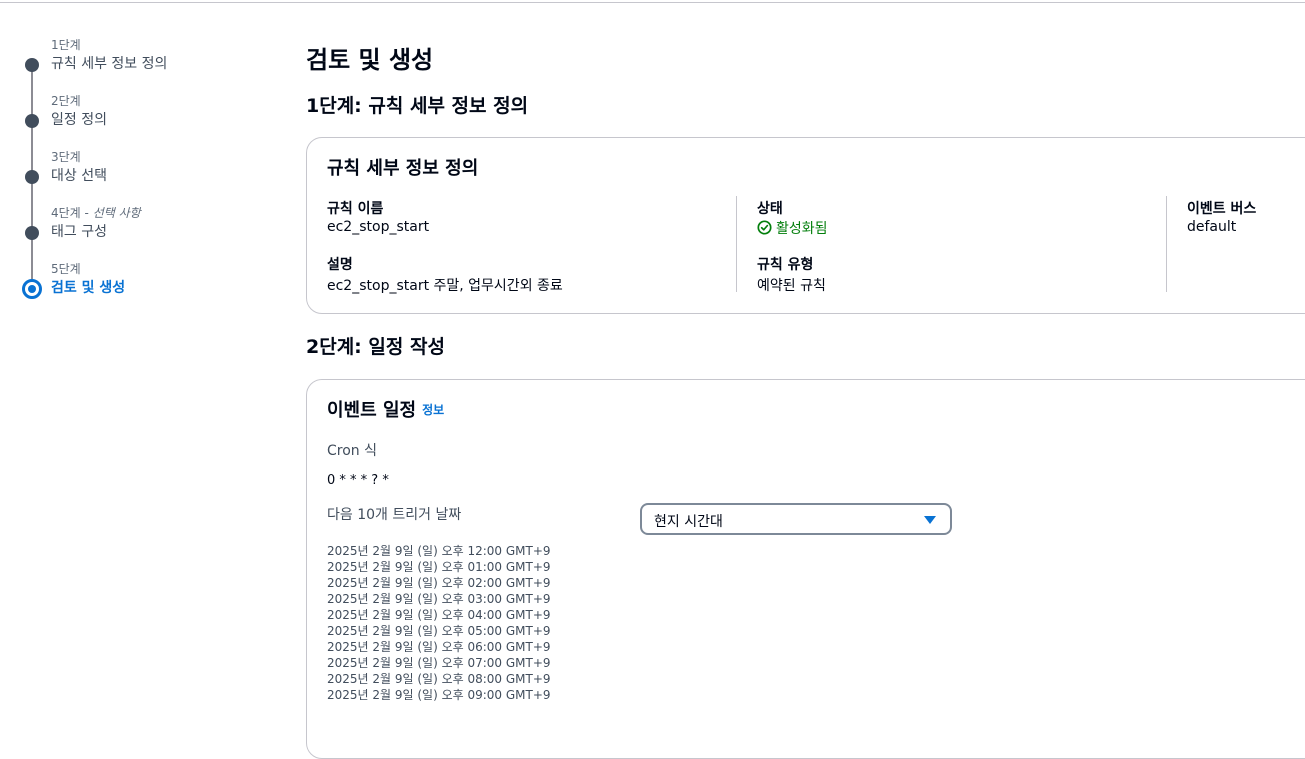  I want to click on timezone-select: 현지 시간대, so click(796, 519).